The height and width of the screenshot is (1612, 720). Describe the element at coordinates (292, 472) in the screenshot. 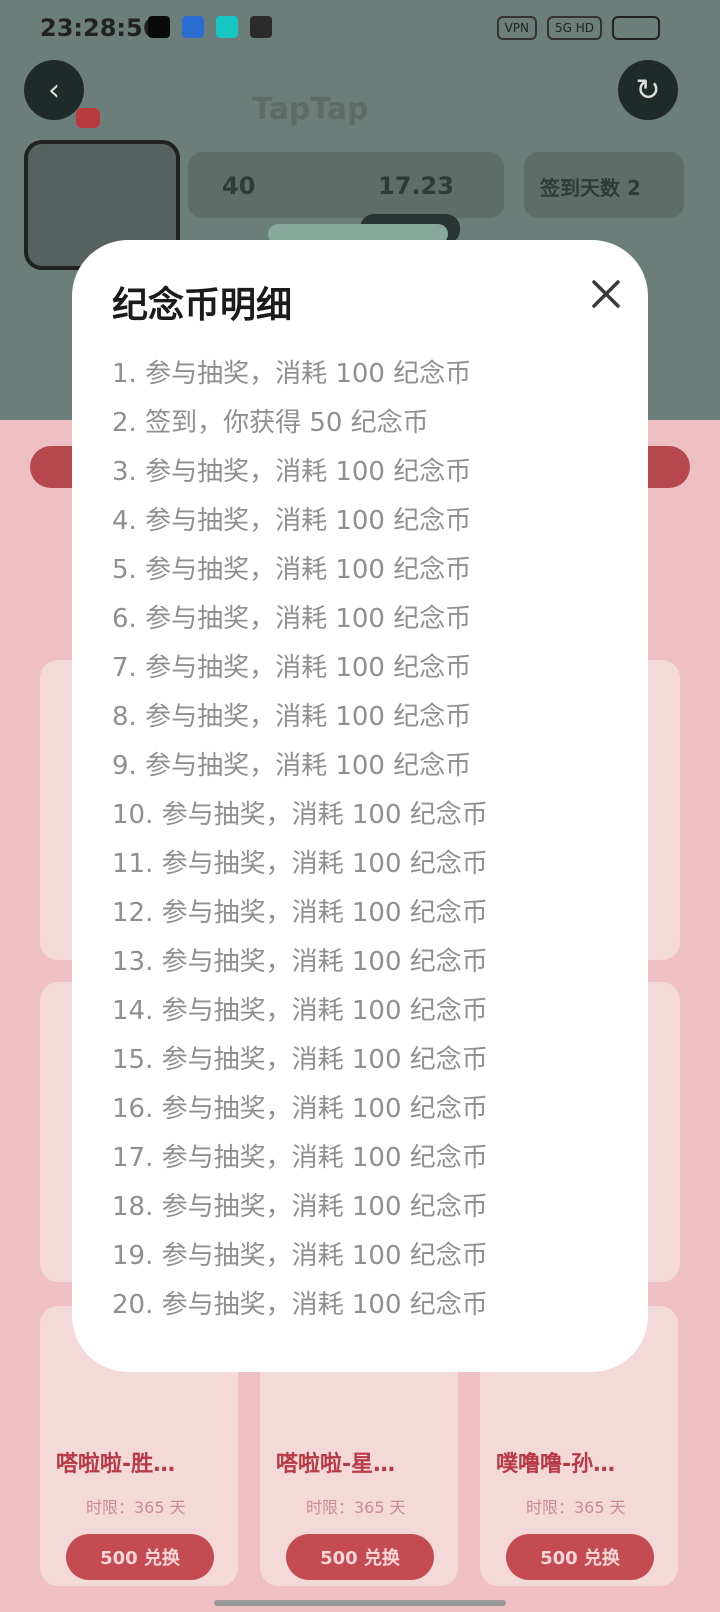

I see `list-item: 3. 参与抽奖，消耗 100 纪念币` at that location.